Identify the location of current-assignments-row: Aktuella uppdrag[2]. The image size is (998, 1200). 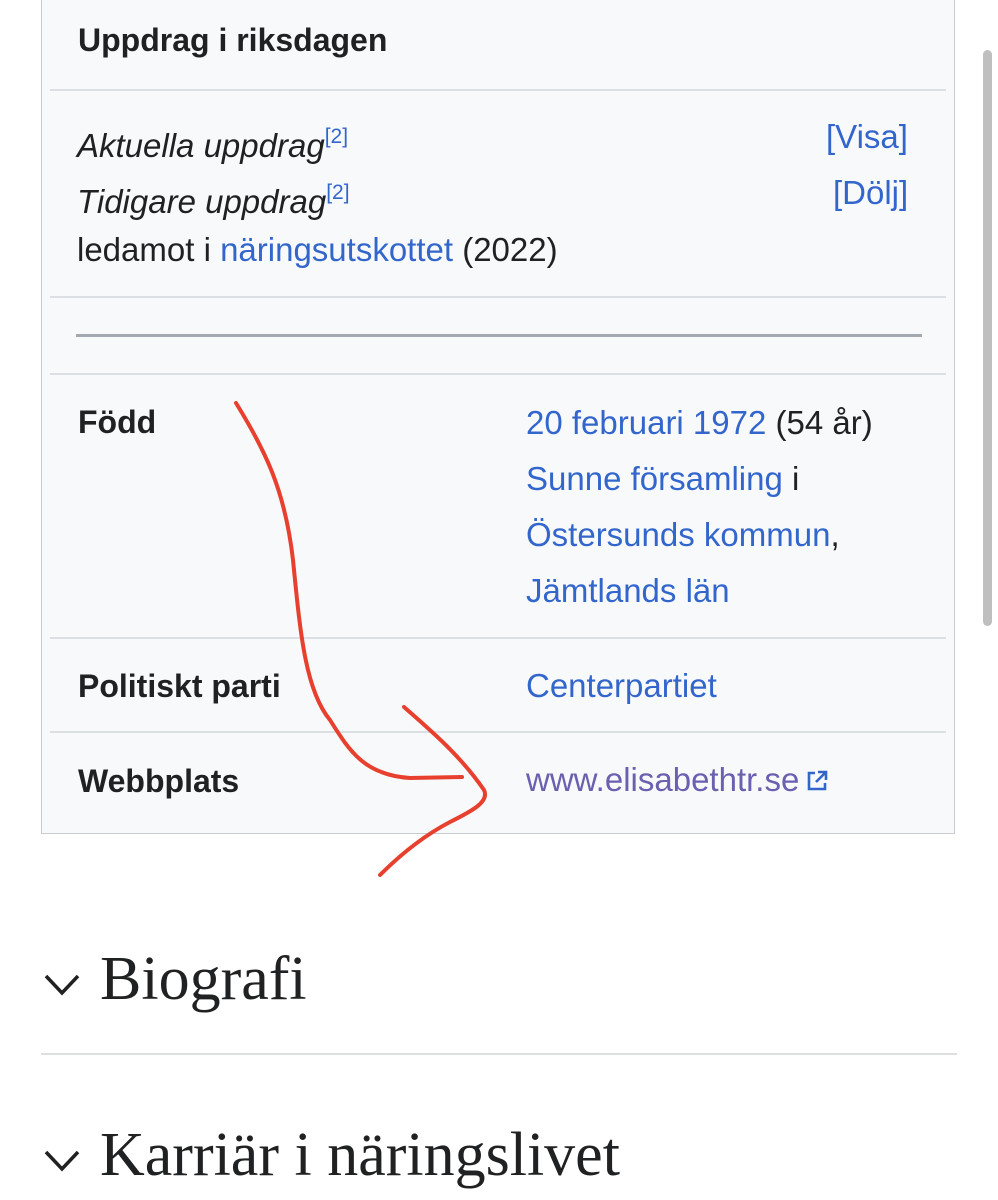
(212, 141).